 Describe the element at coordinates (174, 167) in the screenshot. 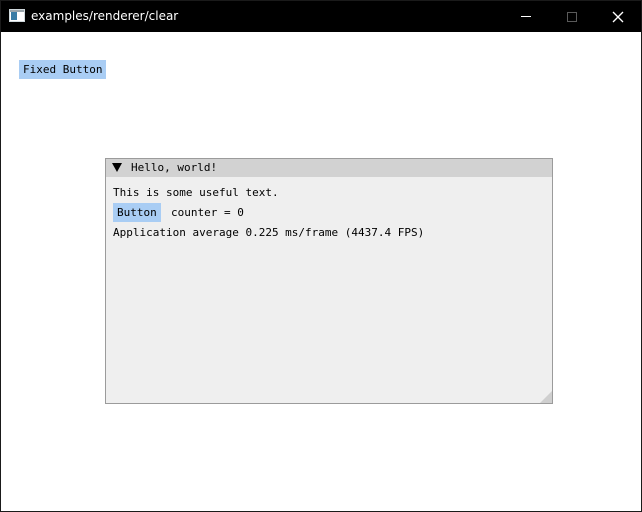

I see `hello-world-title: Hello, world!` at that location.